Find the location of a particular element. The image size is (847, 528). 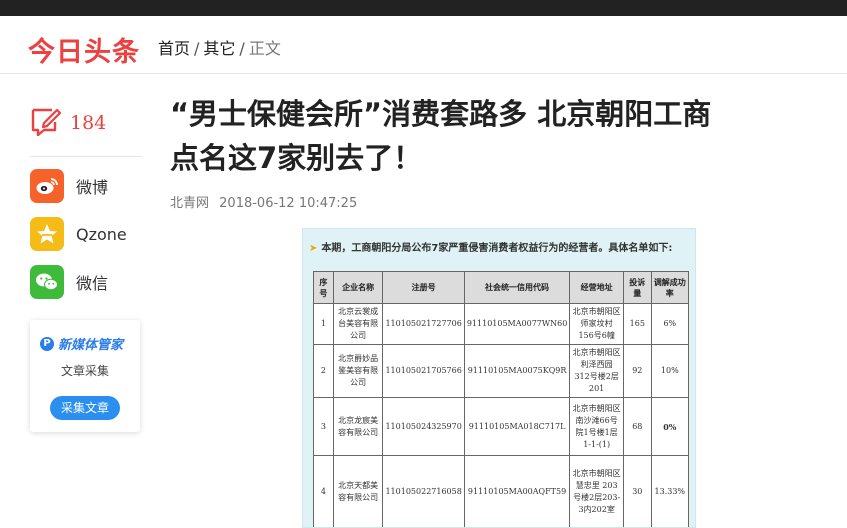

table-cell: 92 is located at coordinates (637, 371).